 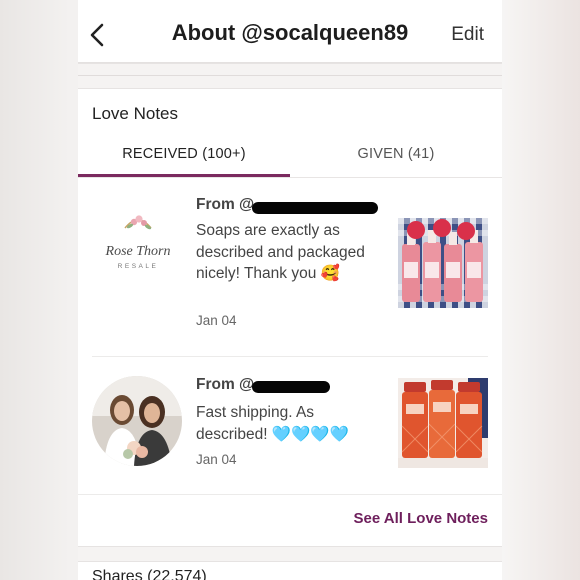 What do you see at coordinates (290, 494) in the screenshot?
I see `divider` at bounding box center [290, 494].